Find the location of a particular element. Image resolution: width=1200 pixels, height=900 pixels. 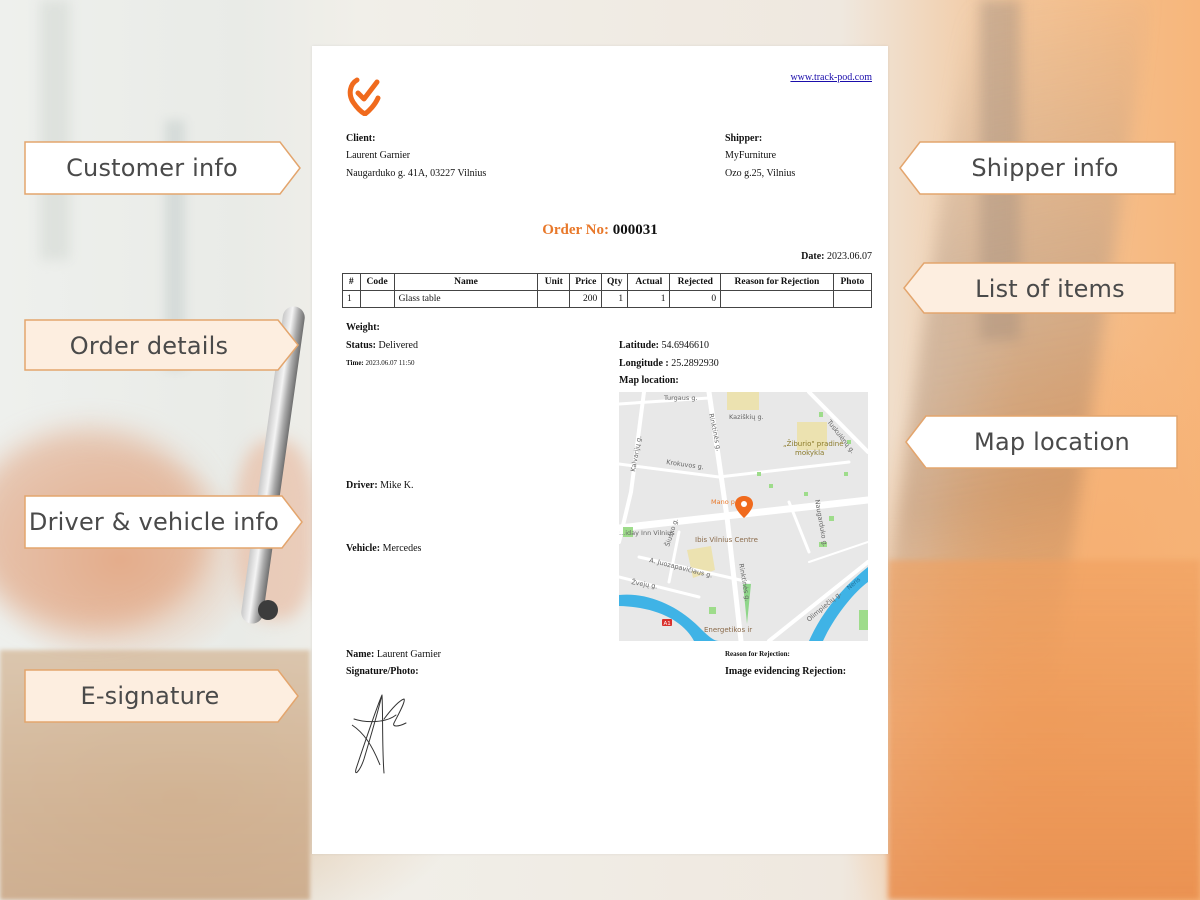

checkmark-pin-icon is located at coordinates (365, 95).